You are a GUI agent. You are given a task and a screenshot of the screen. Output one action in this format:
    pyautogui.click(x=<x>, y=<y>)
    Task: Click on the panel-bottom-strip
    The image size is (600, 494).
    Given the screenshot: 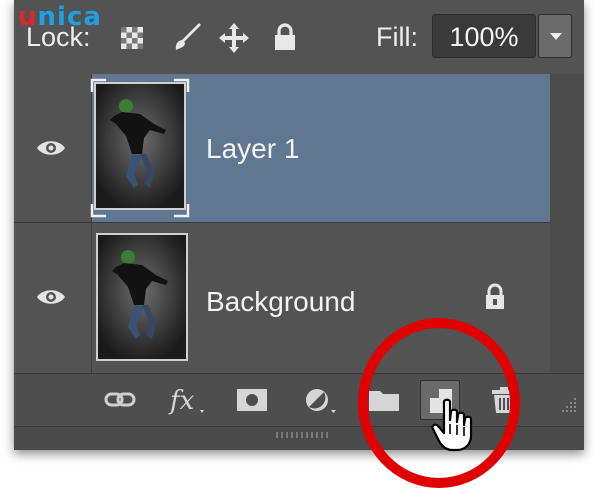 What is the action you would take?
    pyautogui.click(x=299, y=438)
    